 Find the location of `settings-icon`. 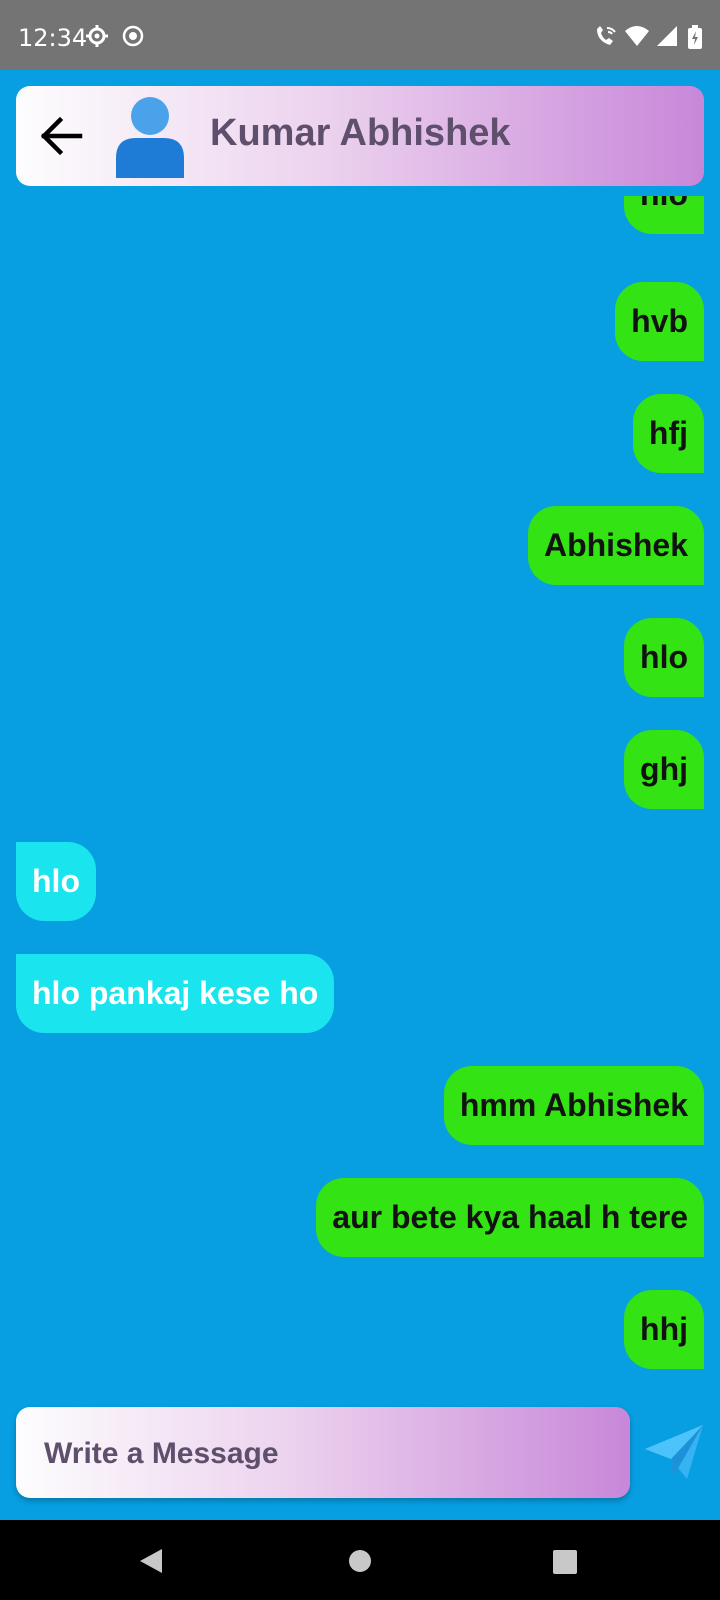

settings-icon is located at coordinates (97, 36).